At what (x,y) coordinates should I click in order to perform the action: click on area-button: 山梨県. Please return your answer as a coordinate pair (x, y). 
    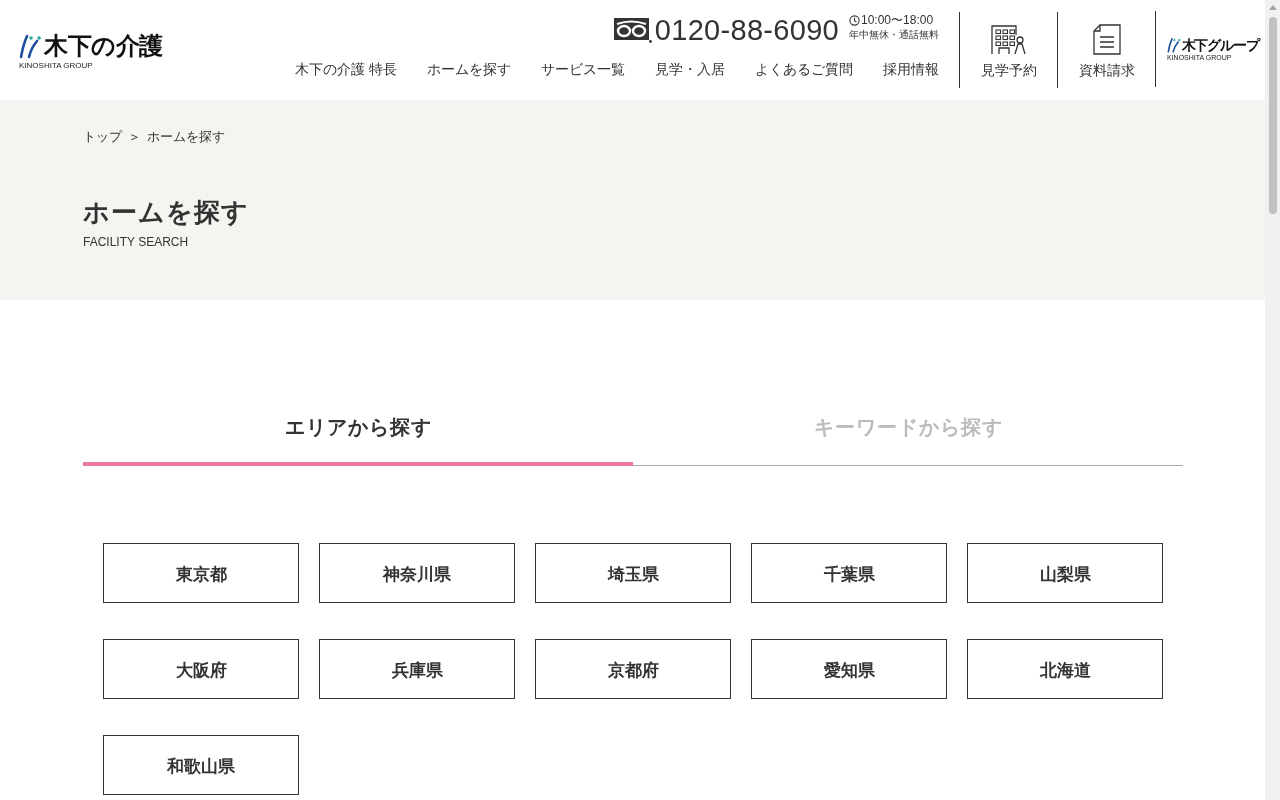
    Looking at the image, I should click on (1065, 573).